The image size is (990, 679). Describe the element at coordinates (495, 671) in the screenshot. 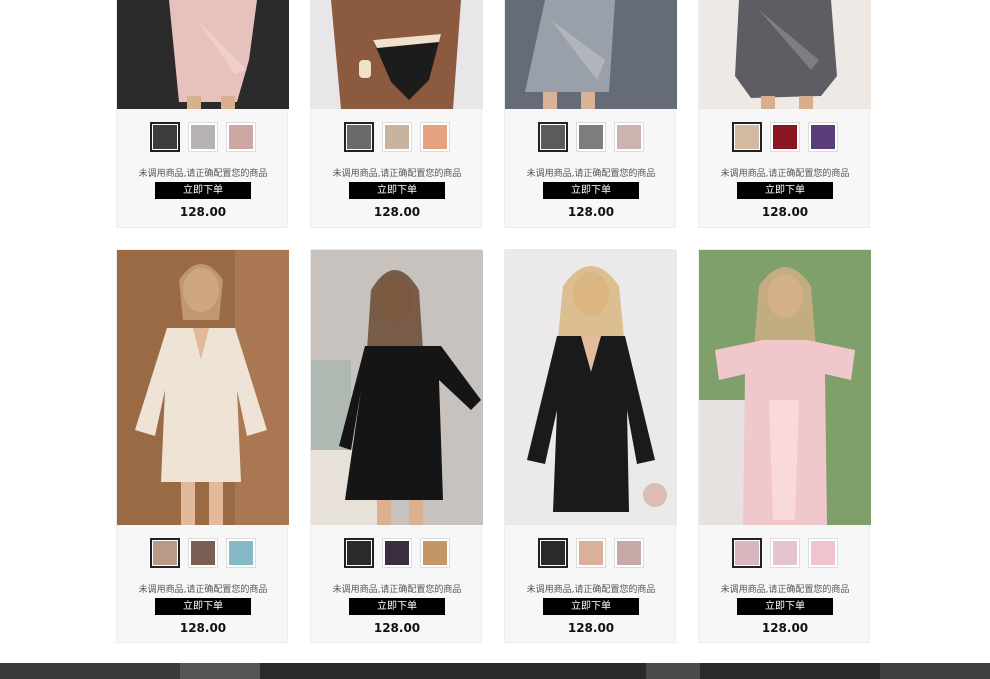

I see `footer-banner` at that location.